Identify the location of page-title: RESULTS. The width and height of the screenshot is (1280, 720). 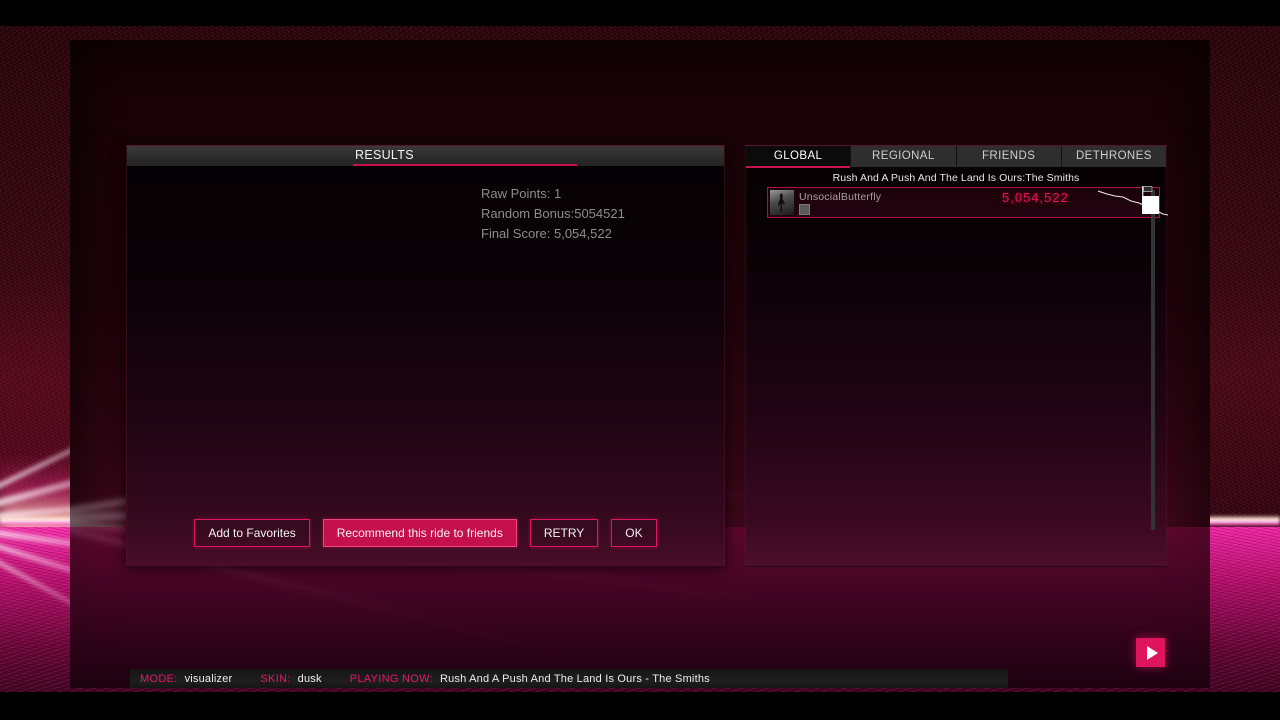
(384, 155).